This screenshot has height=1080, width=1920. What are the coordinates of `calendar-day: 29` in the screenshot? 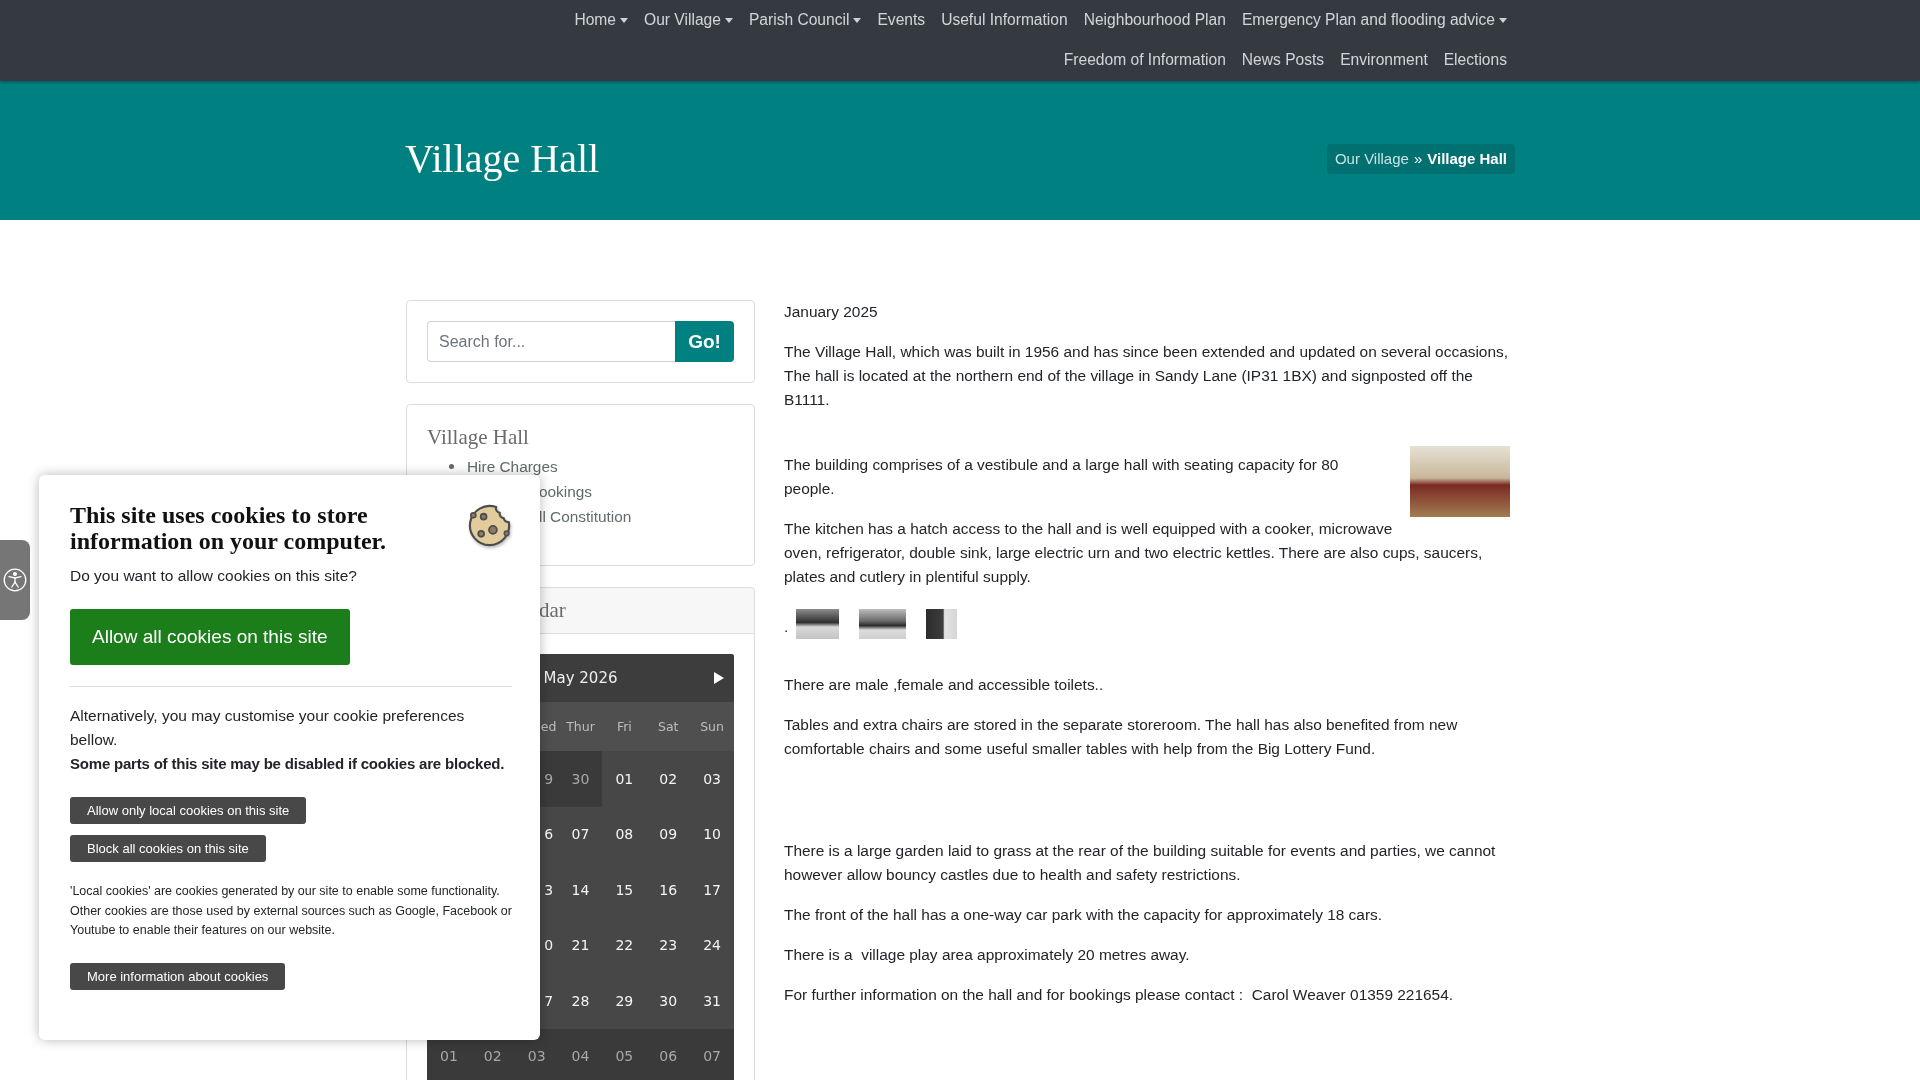 It's located at (624, 1001).